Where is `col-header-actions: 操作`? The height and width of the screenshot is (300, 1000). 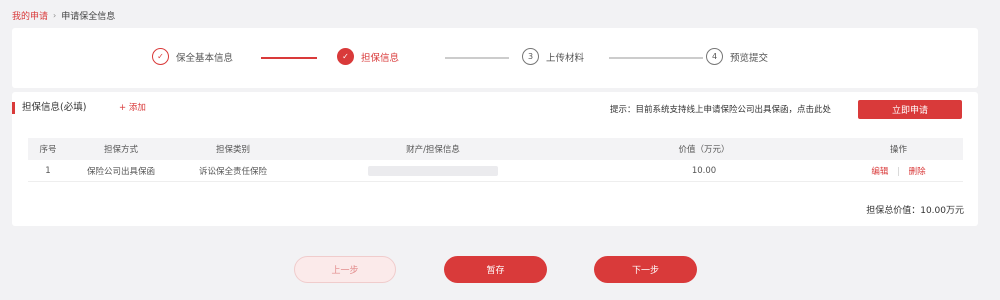 col-header-actions: 操作 is located at coordinates (898, 150).